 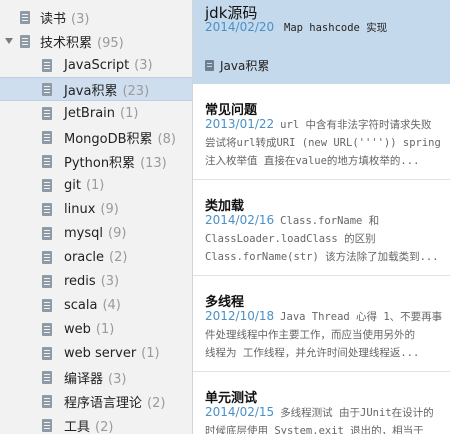 I want to click on sidebar-item-pl-theory: 程序语言理论 (2), so click(x=96, y=401).